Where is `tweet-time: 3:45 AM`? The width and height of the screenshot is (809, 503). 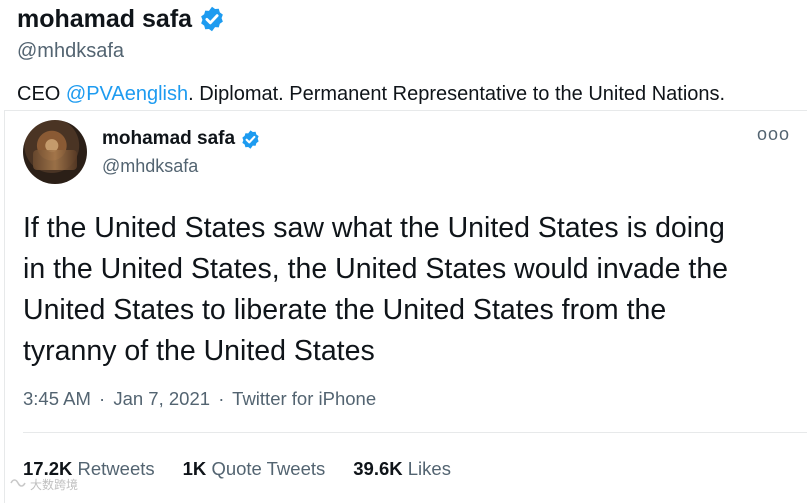 tweet-time: 3:45 AM is located at coordinates (57, 398).